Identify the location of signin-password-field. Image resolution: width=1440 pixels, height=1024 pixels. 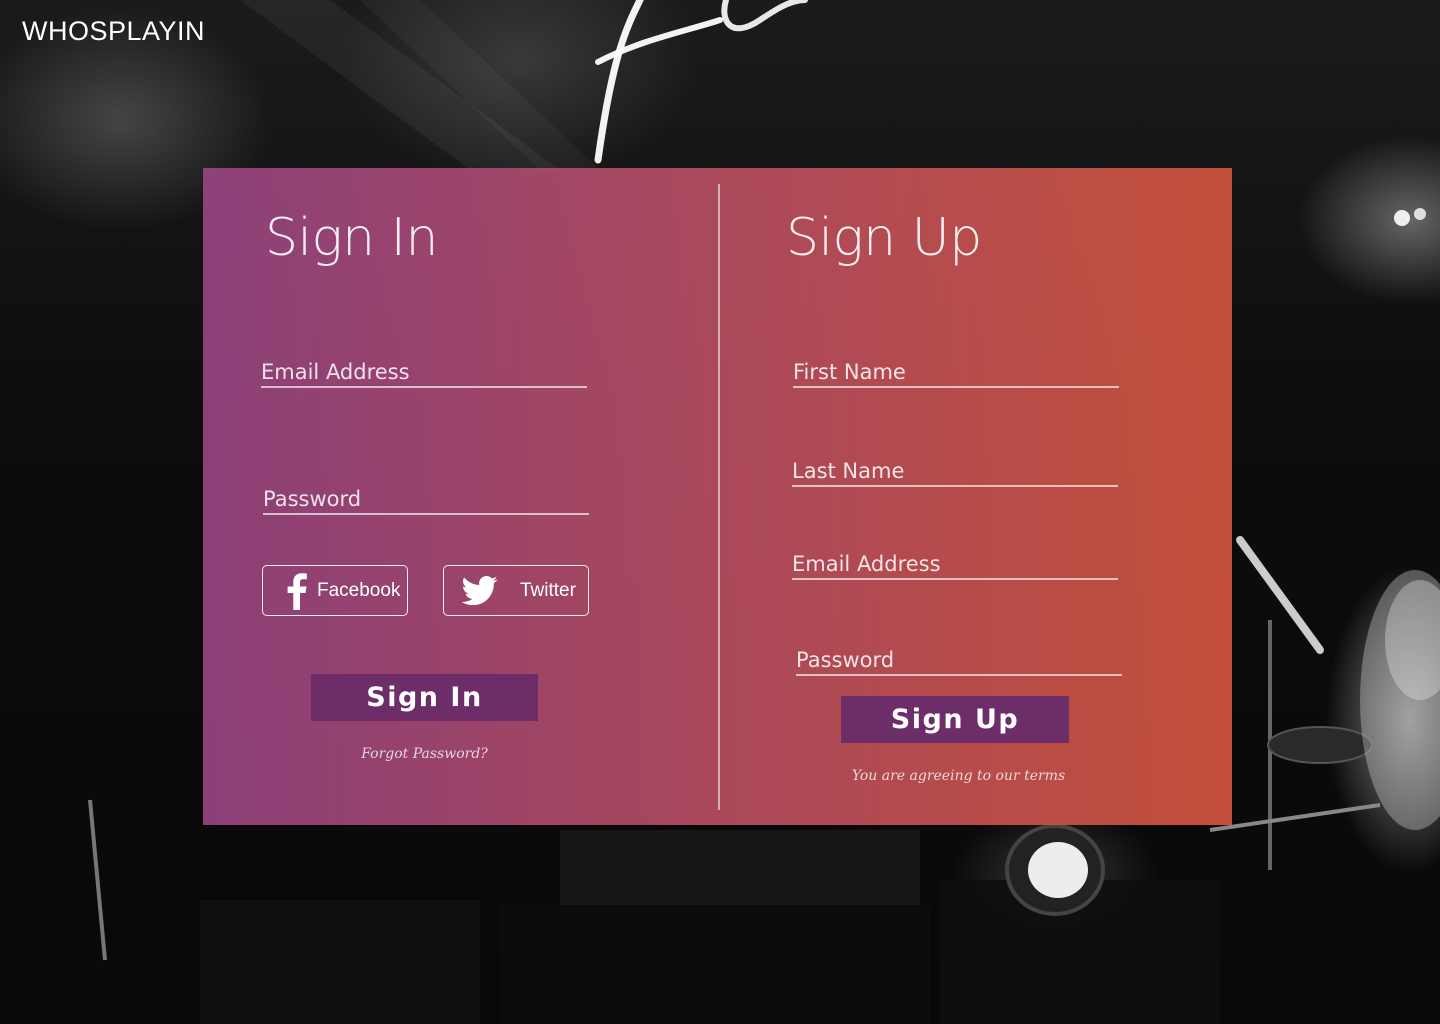
(426, 490).